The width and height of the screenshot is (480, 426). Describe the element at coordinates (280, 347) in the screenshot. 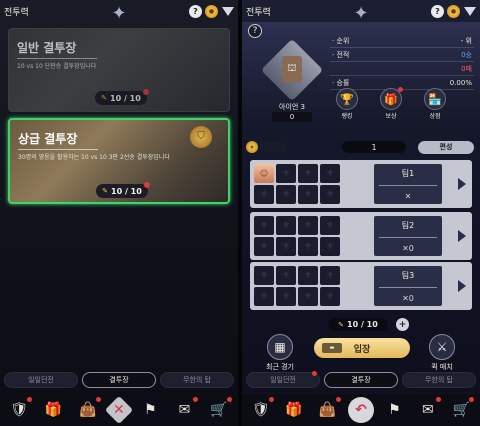

I see `calendar-icon: ▦` at that location.